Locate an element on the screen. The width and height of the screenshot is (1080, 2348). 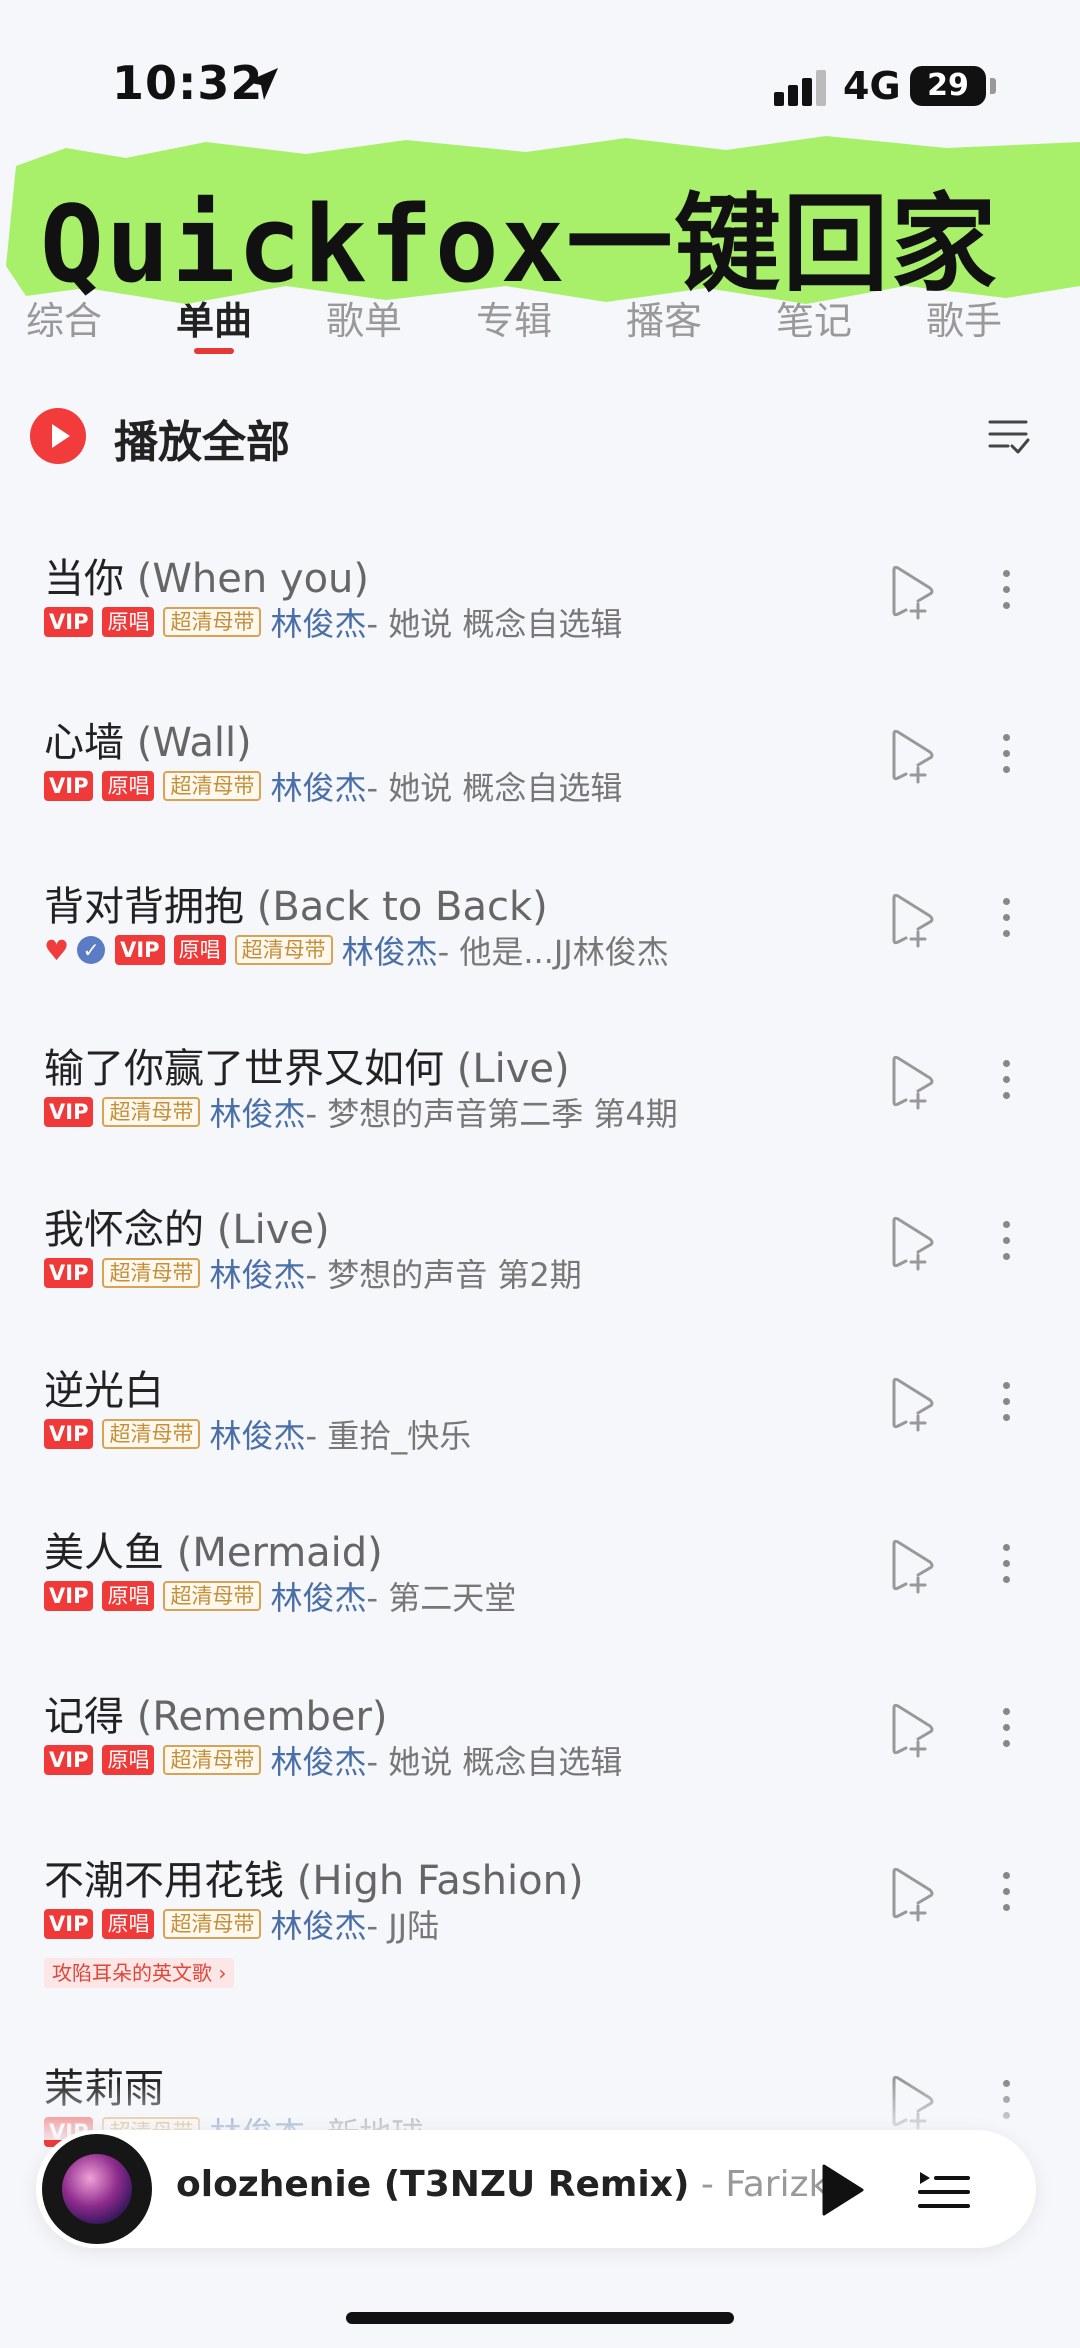
song-meta: ♥ ✓ VIP 原唱 超清母带 林俊杰 - 他是...JJ林俊杰 is located at coordinates (356, 951).